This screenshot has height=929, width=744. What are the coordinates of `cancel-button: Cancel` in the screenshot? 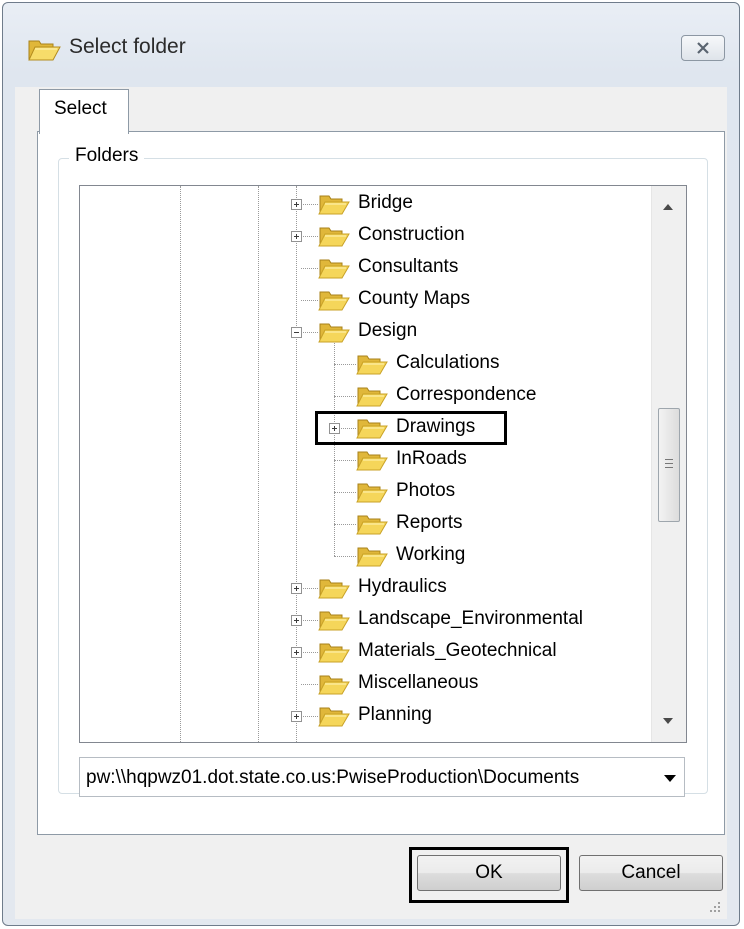 It's located at (651, 873).